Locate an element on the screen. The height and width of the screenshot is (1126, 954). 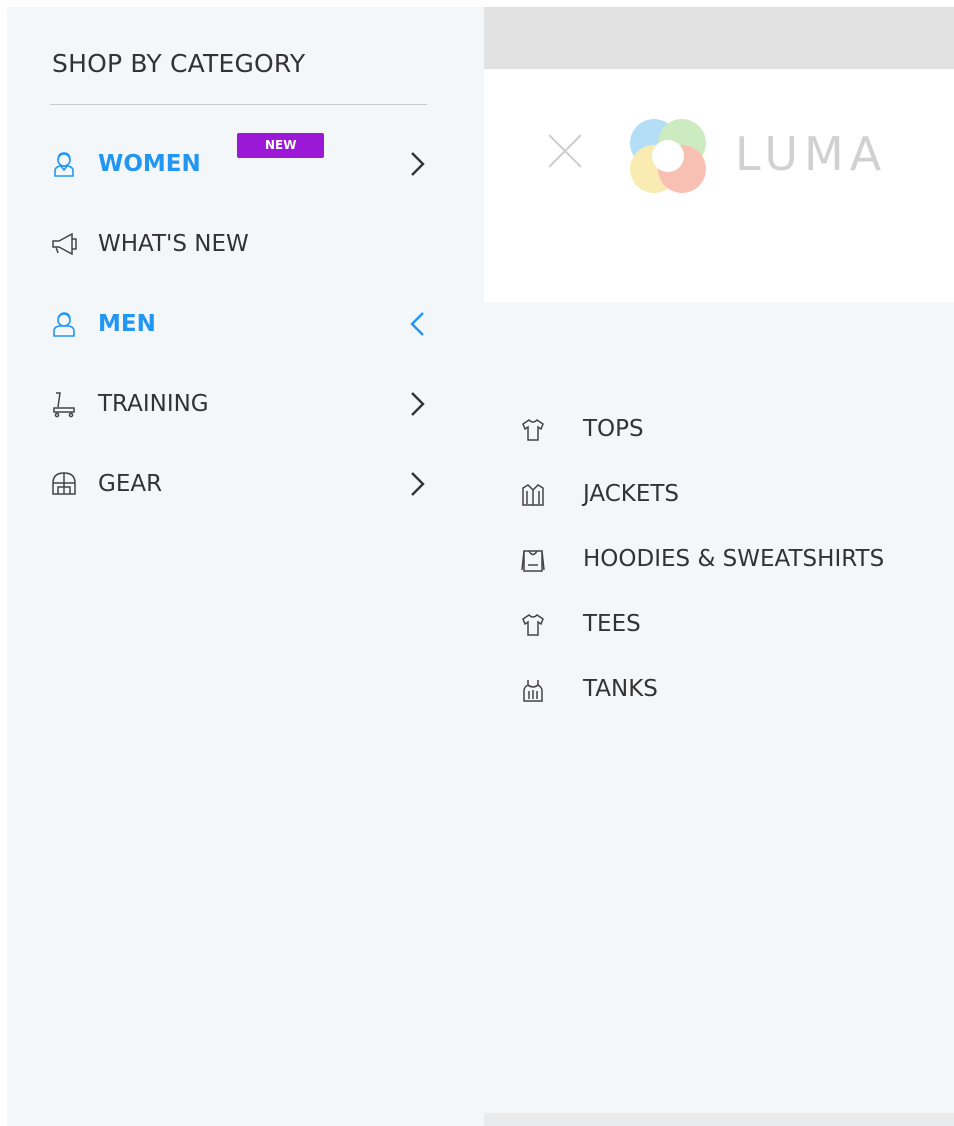
category-label: MEN is located at coordinates (127, 324).